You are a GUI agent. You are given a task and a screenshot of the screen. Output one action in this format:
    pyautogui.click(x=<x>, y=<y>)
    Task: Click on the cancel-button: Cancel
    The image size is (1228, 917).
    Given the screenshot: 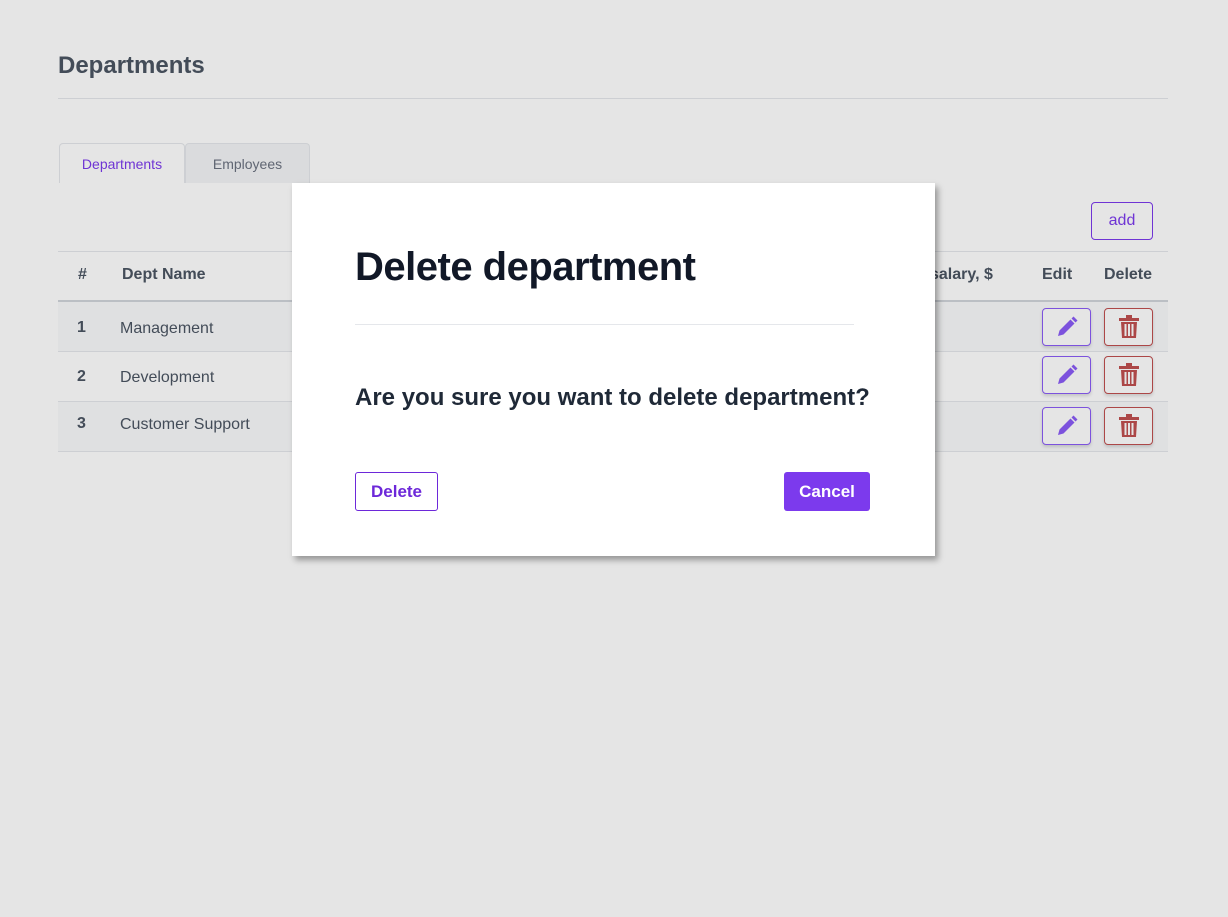 What is the action you would take?
    pyautogui.click(x=827, y=491)
    